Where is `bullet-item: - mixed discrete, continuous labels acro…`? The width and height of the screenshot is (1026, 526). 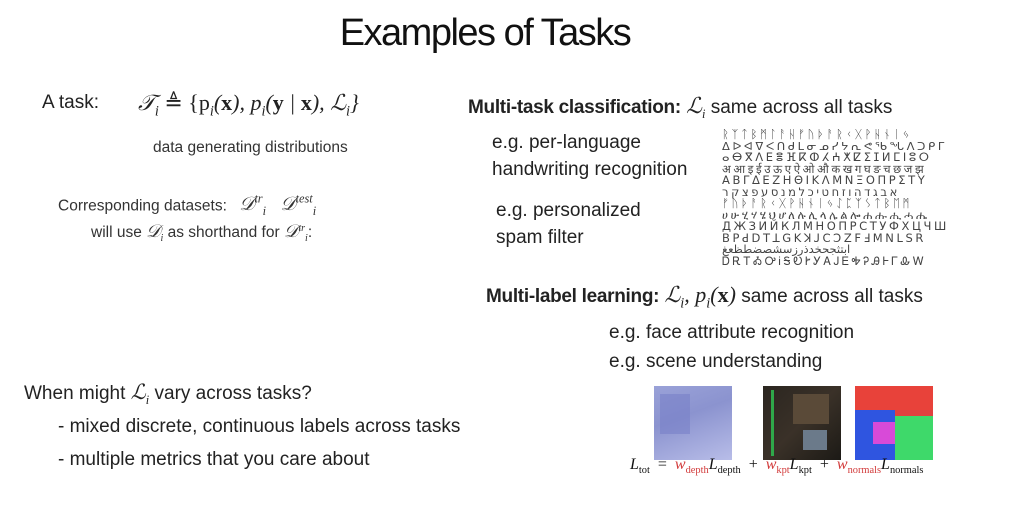
bullet-item: - mixed discrete, continuous labels acro… is located at coordinates (259, 426).